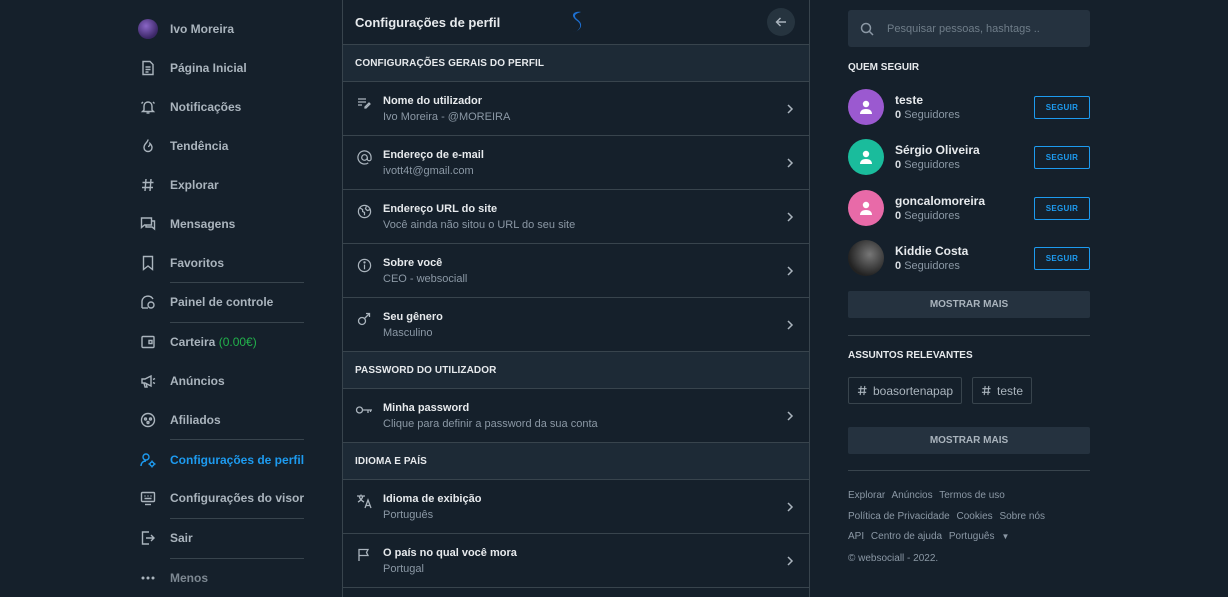 The height and width of the screenshot is (597, 1228). Describe the element at coordinates (781, 22) in the screenshot. I see `back-button` at that location.